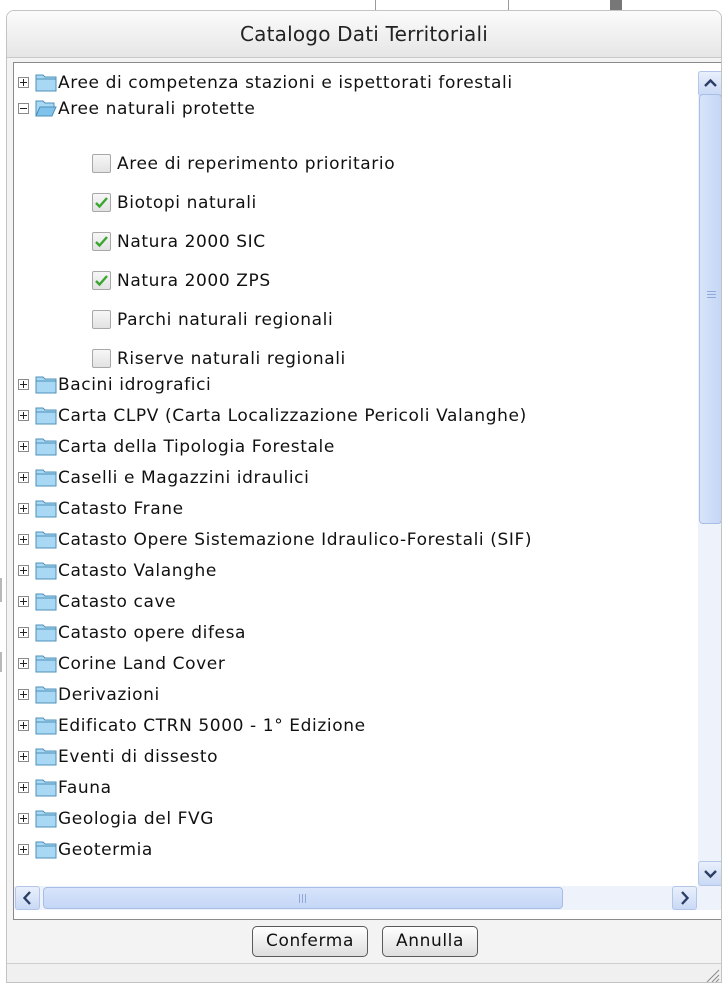 The height and width of the screenshot is (985, 724). Describe the element at coordinates (138, 756) in the screenshot. I see `tree-node-label: Eventi di dissesto` at that location.